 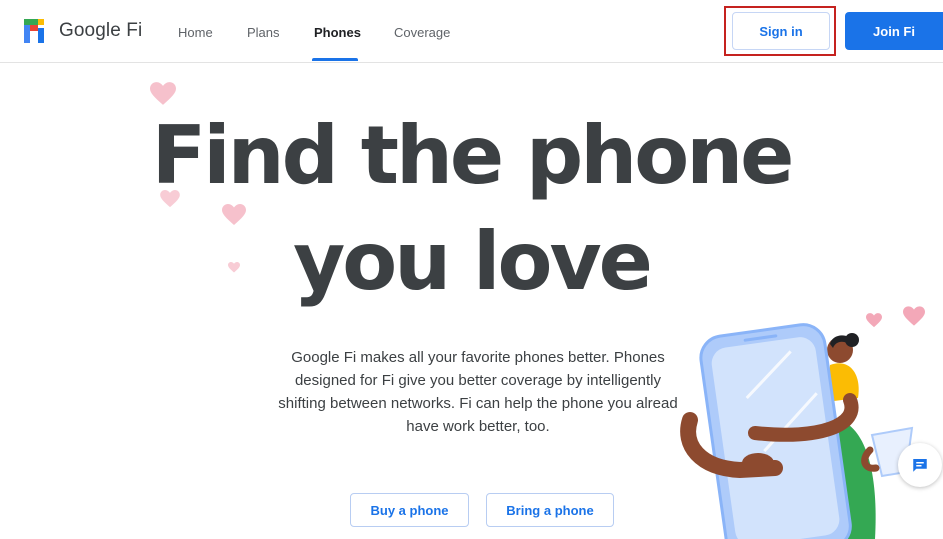 What do you see at coordinates (263, 32) in the screenshot?
I see `nav-plans: Plans` at bounding box center [263, 32].